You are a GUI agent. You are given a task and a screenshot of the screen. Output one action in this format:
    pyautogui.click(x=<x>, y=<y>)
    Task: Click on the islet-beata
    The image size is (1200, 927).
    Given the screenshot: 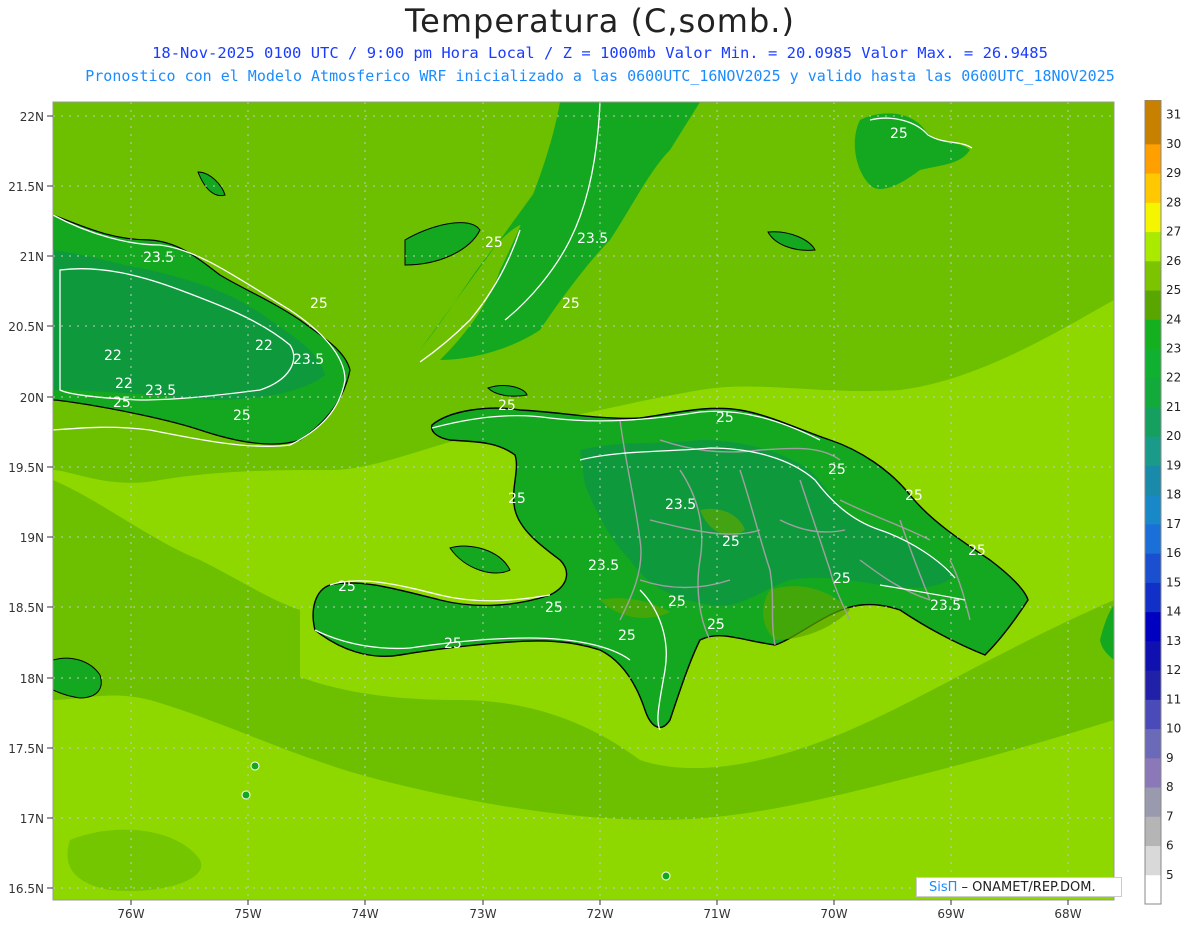 What is the action you would take?
    pyautogui.click(x=666, y=876)
    